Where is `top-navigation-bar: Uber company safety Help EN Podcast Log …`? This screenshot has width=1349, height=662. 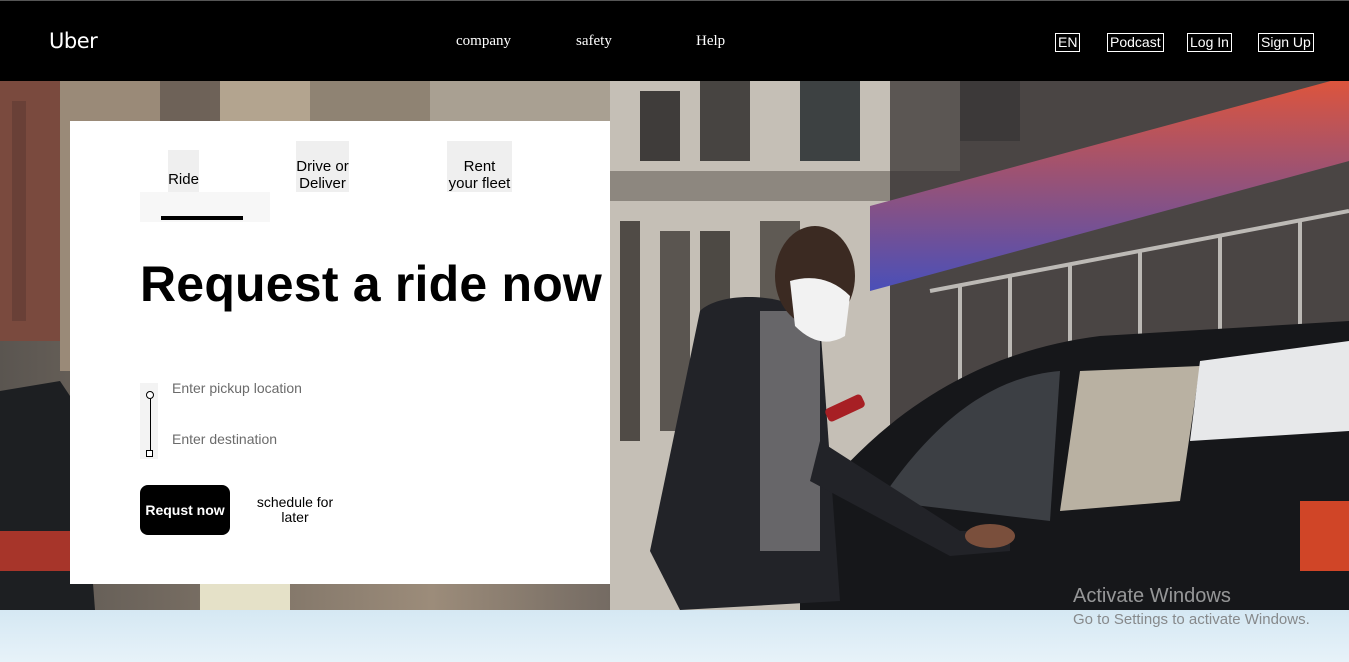
top-navigation-bar: Uber company safety Help EN Podcast Log … is located at coordinates (674, 40).